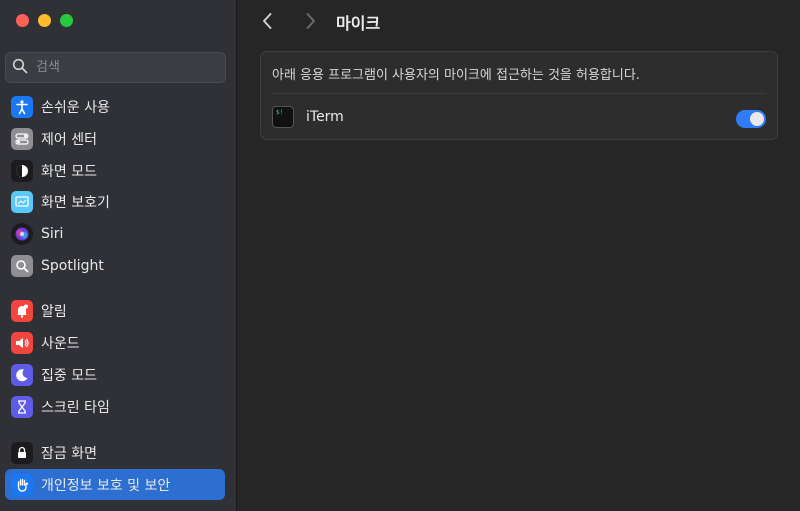  I want to click on page-title: 마이크, so click(358, 23).